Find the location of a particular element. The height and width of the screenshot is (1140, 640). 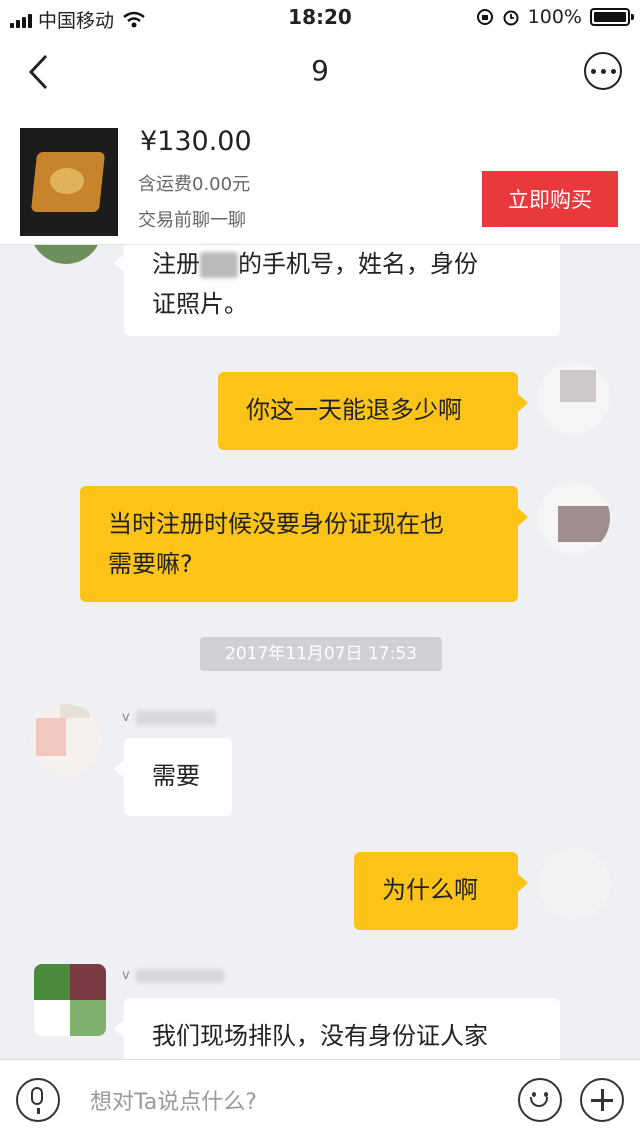

battery-percent: 100% is located at coordinates (554, 17).